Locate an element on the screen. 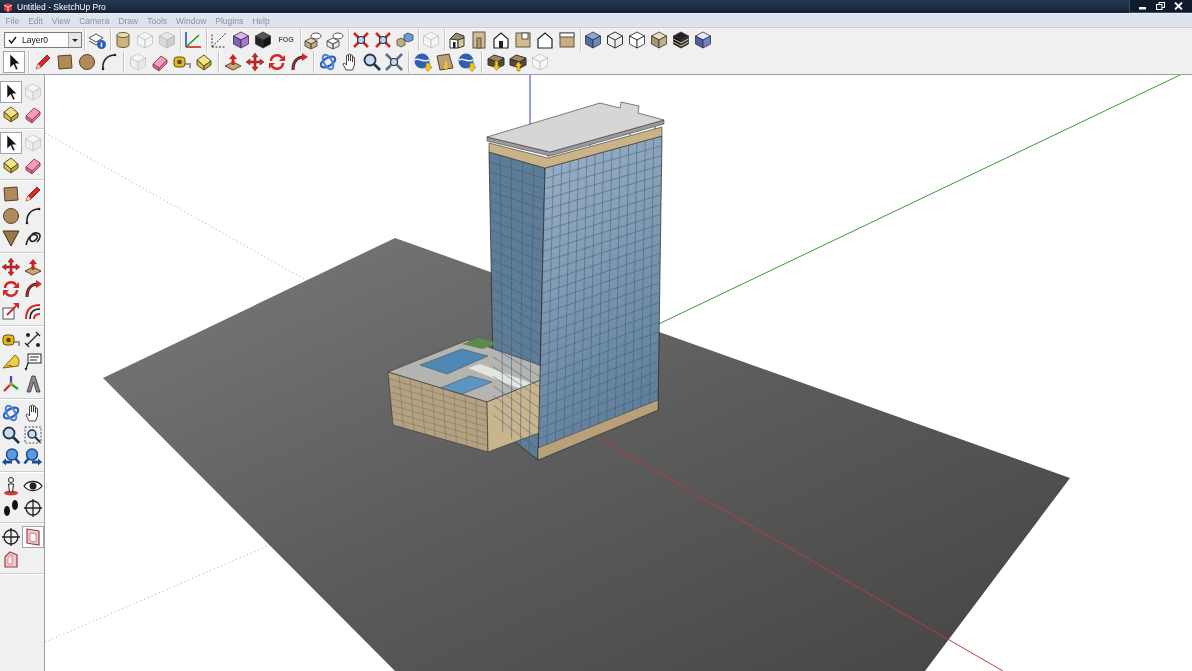 The width and height of the screenshot is (1192, 671). menu-item: View is located at coordinates (61, 20).